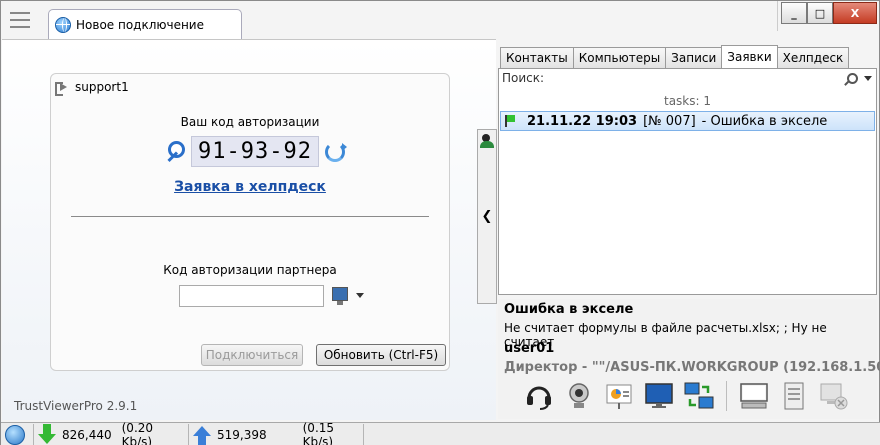  Describe the element at coordinates (569, 309) in the screenshot. I see `details-title: Ошибка в экселе` at that location.